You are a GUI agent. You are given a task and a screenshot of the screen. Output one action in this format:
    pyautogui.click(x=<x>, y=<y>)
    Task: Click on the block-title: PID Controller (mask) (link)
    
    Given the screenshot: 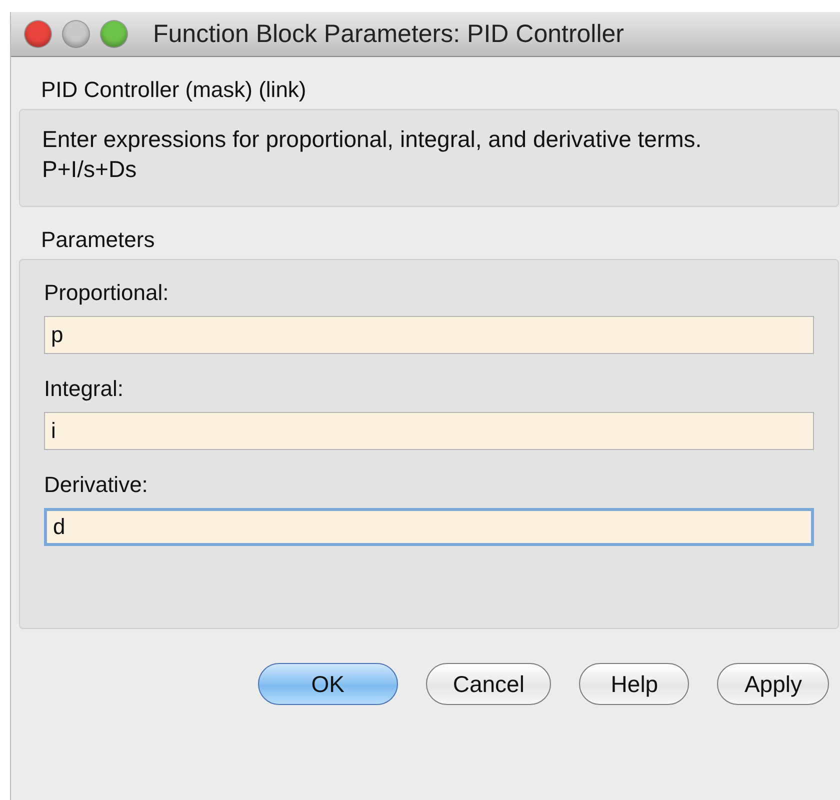 What is the action you would take?
    pyautogui.click(x=174, y=90)
    